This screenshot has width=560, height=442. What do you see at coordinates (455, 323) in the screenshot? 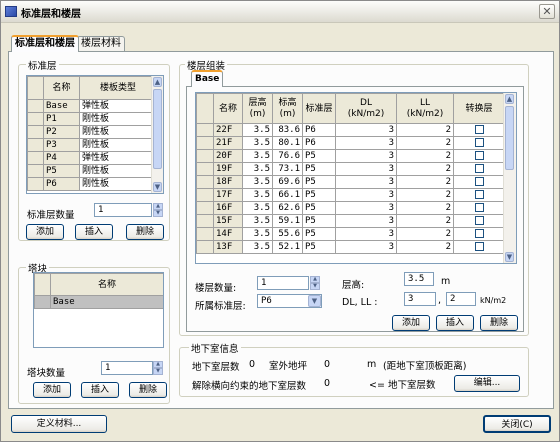
I see `floor-insert-button: 插入` at bounding box center [455, 323].